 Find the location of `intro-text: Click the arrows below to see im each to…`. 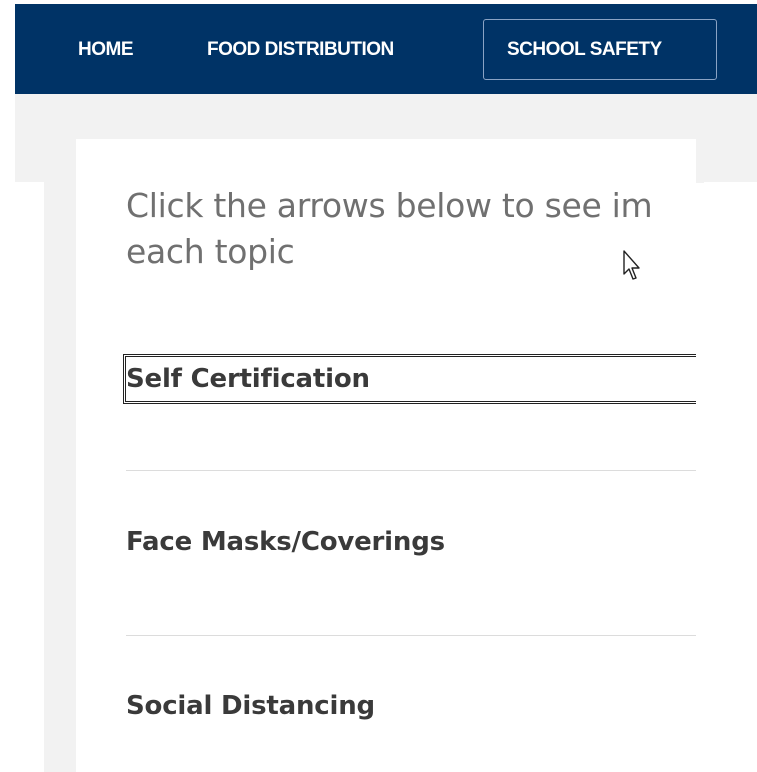

intro-text: Click the arrows below to see im each to… is located at coordinates (411, 229).